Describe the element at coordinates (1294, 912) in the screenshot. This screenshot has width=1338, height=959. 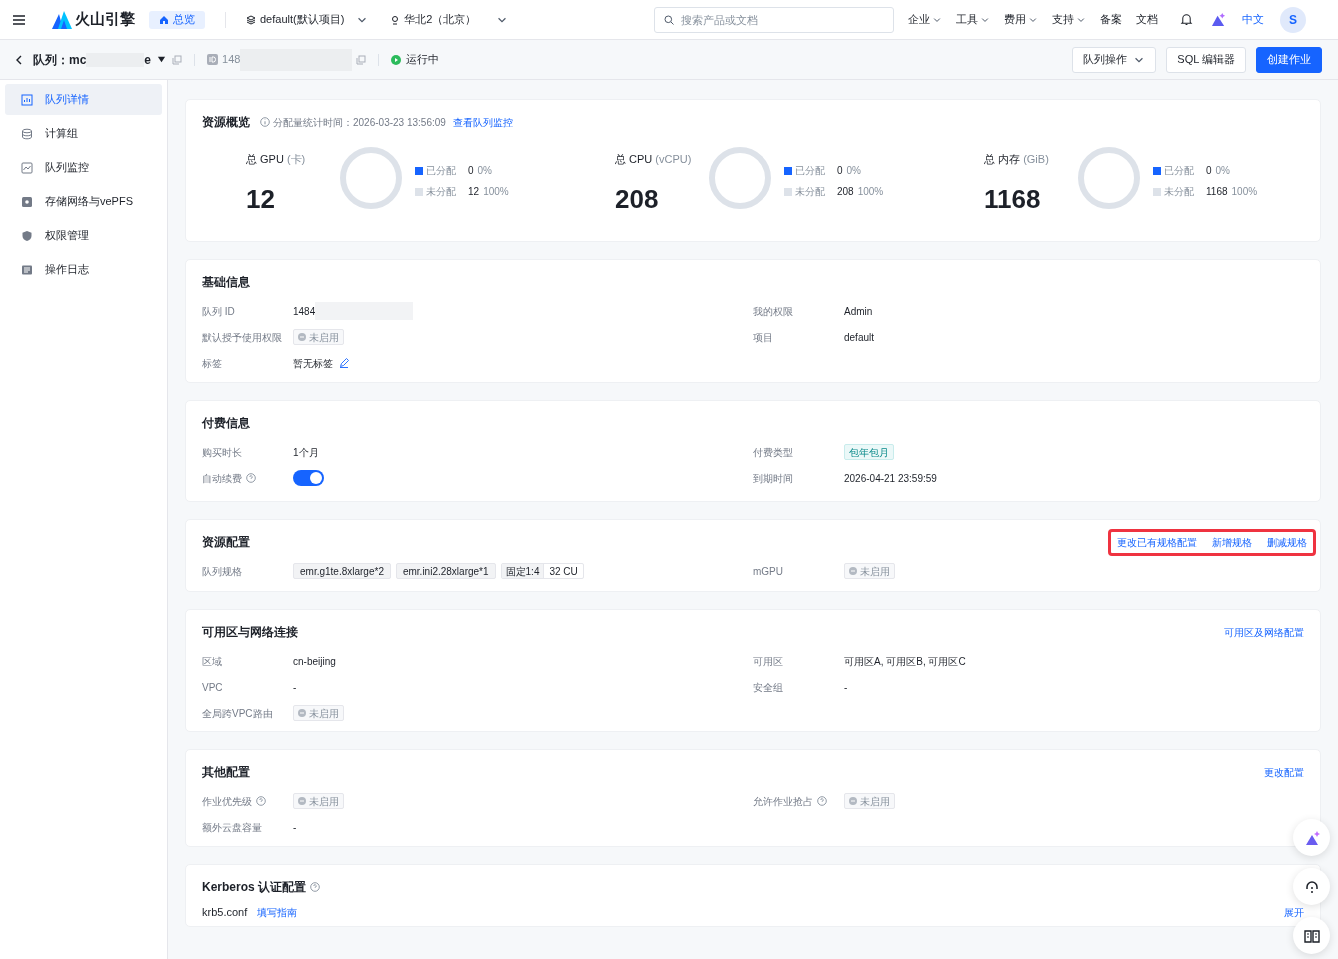
I see `expand-link: 展开` at that location.